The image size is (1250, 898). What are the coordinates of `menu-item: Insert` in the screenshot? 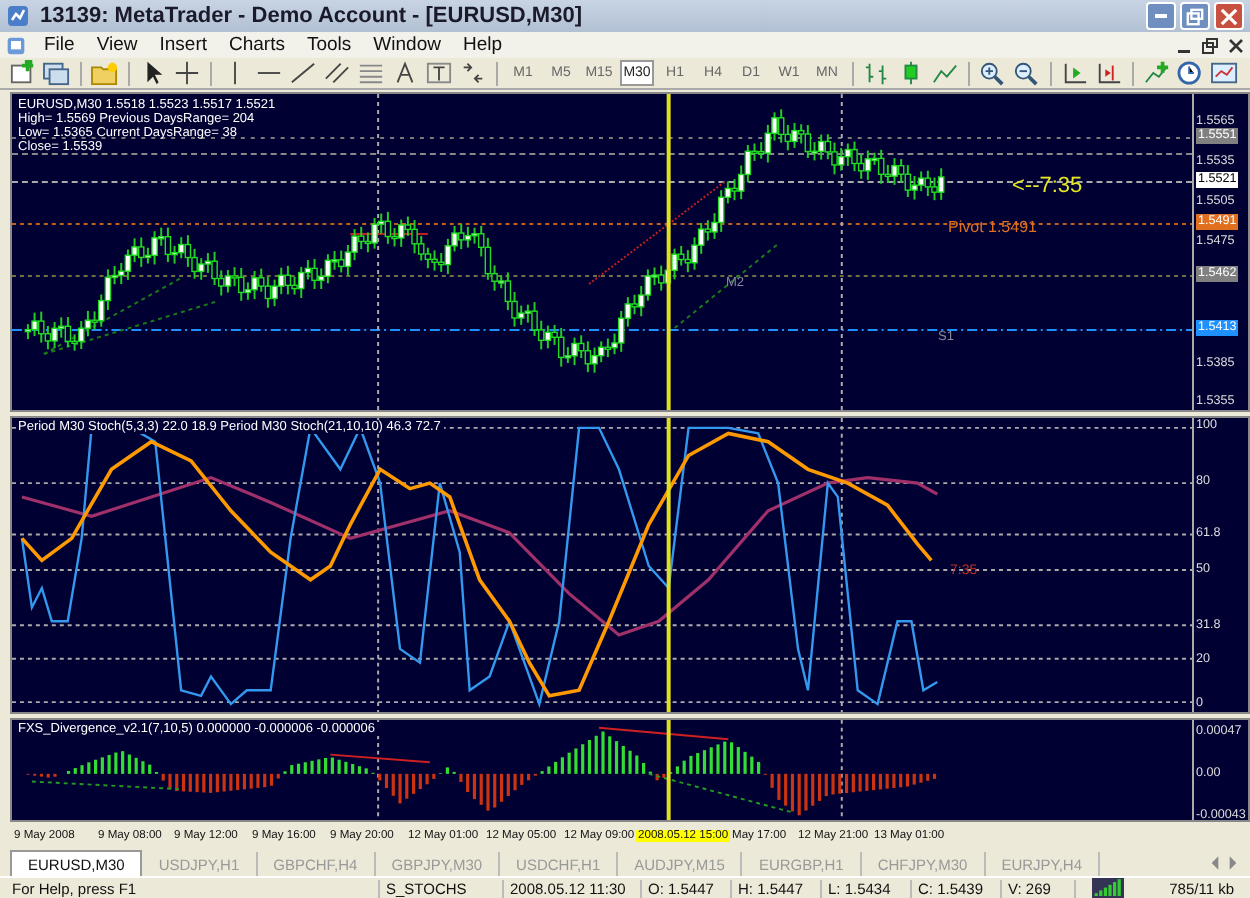 It's located at (183, 45).